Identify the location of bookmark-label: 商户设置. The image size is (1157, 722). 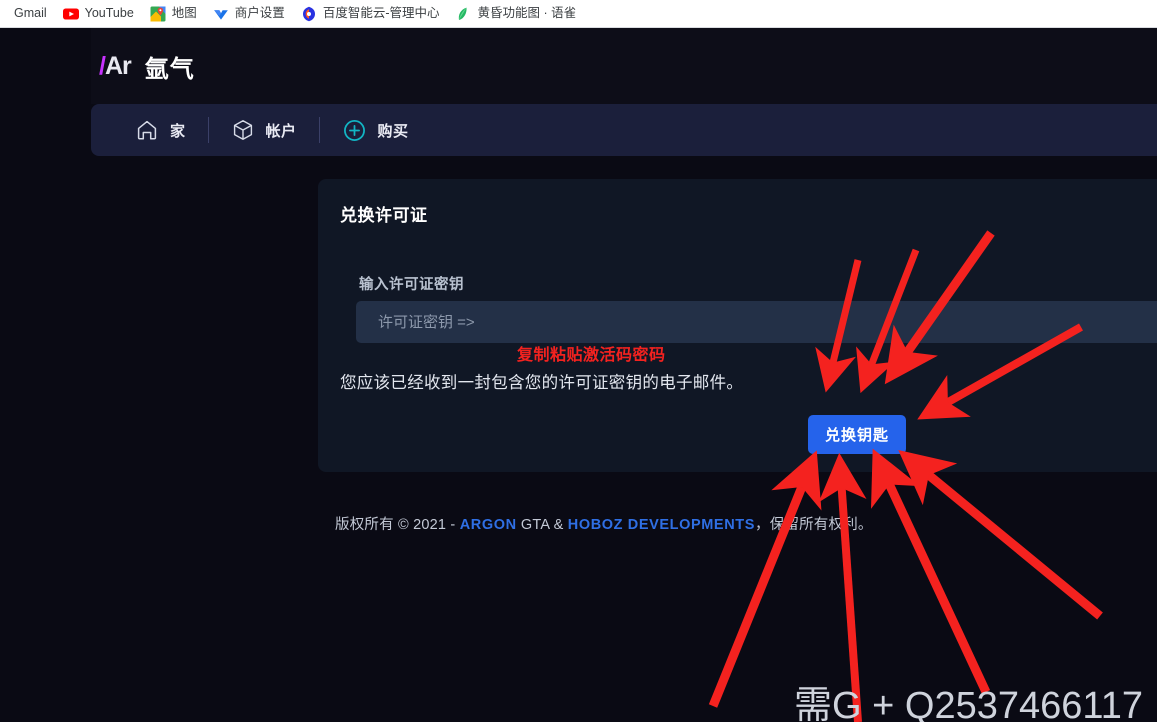
(259, 13).